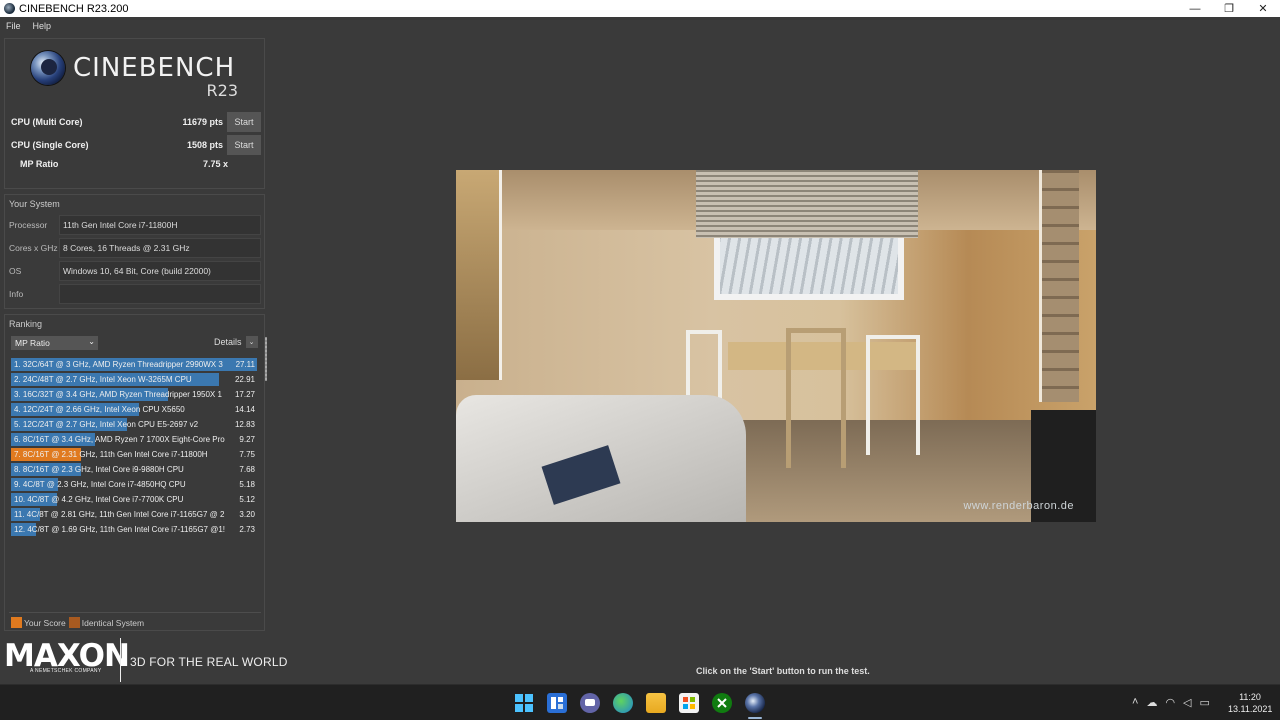 Image resolution: width=1280 pixels, height=720 pixels. Describe the element at coordinates (1263, 8) in the screenshot. I see `close-button: ✕` at that location.